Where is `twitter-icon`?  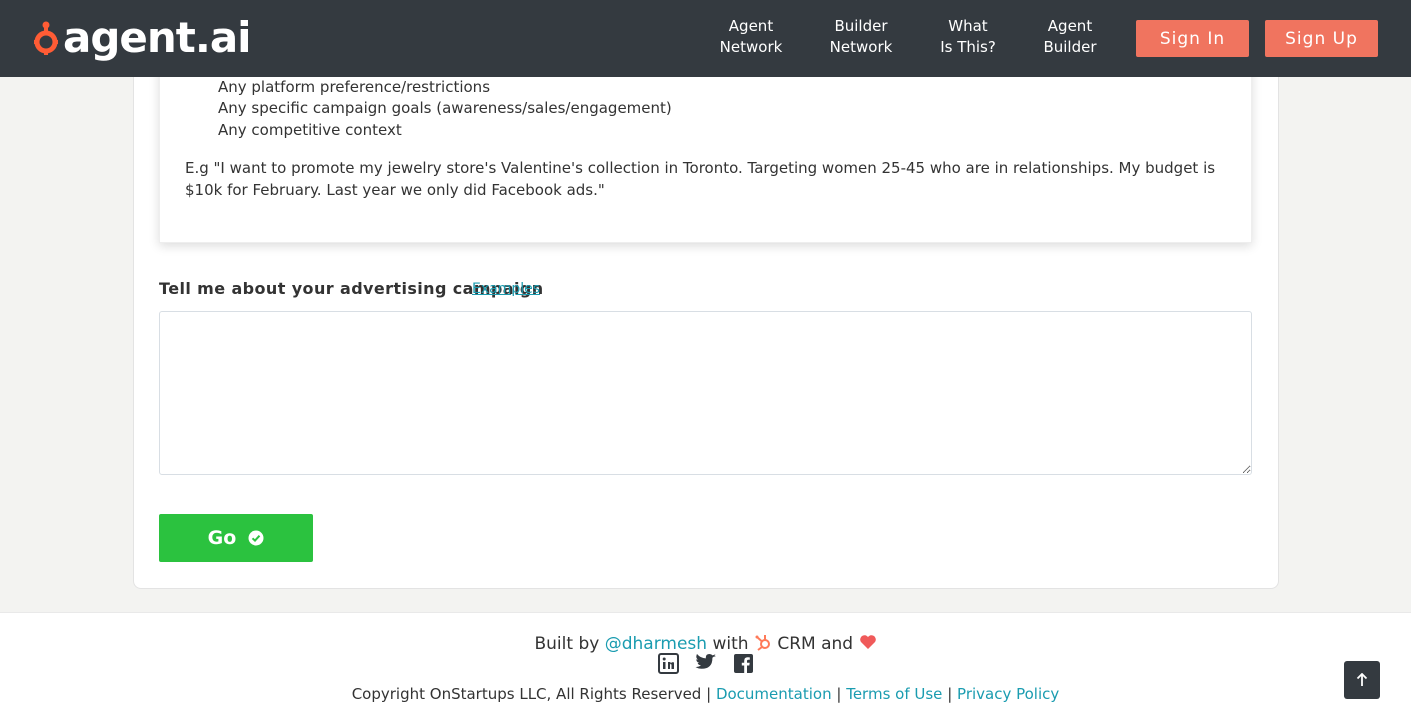 twitter-icon is located at coordinates (706, 663).